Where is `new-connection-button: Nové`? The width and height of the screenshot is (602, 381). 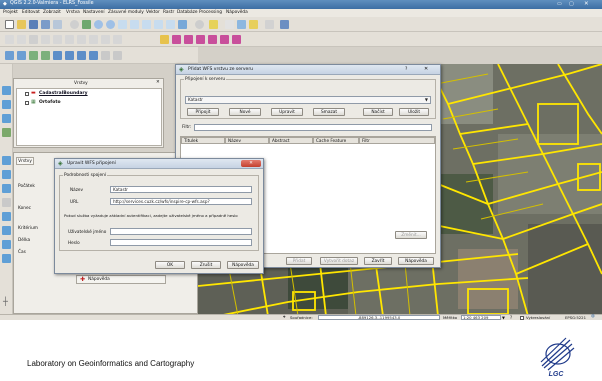 new-connection-button: Nové is located at coordinates (245, 112).